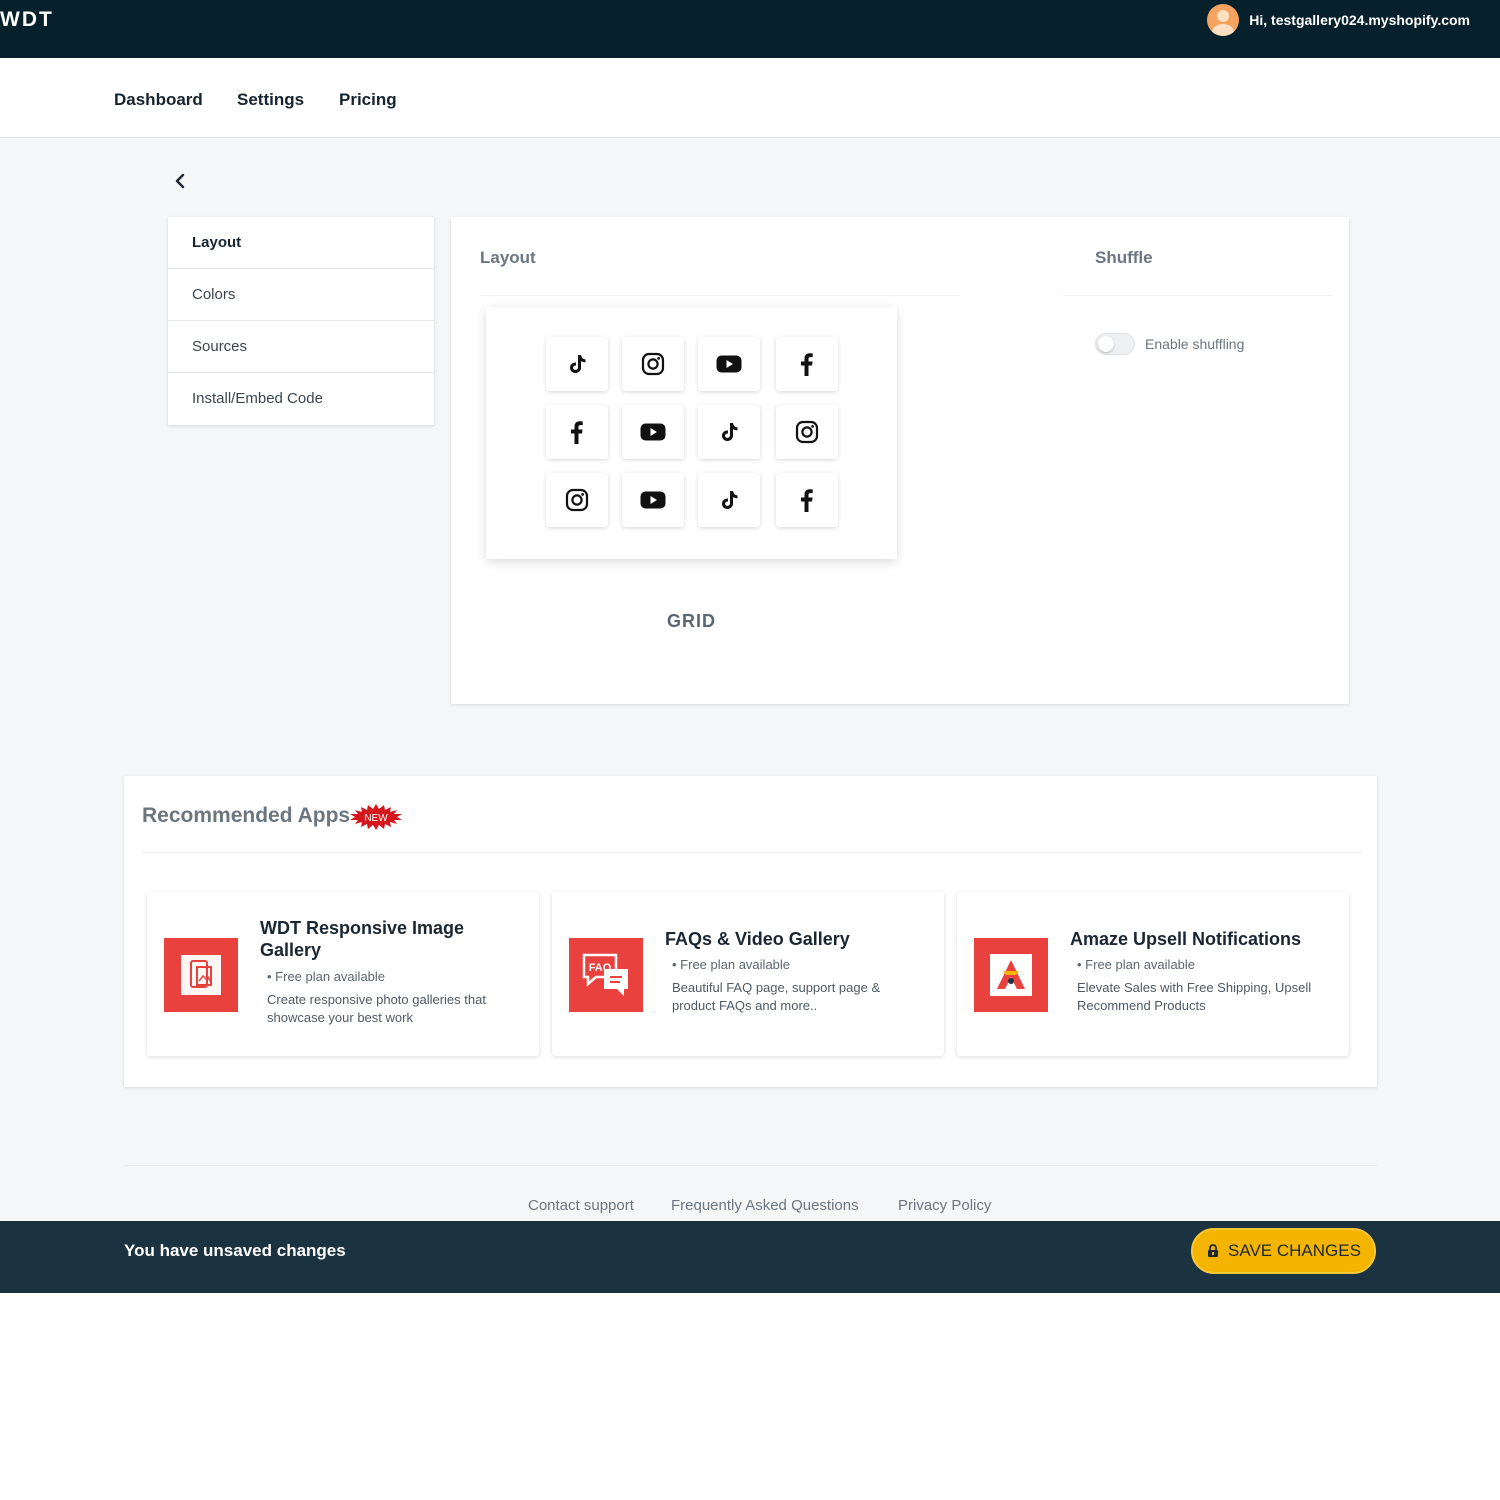  What do you see at coordinates (1195, 344) in the screenshot?
I see `shuffle-toggle-label: Enable shuffling` at bounding box center [1195, 344].